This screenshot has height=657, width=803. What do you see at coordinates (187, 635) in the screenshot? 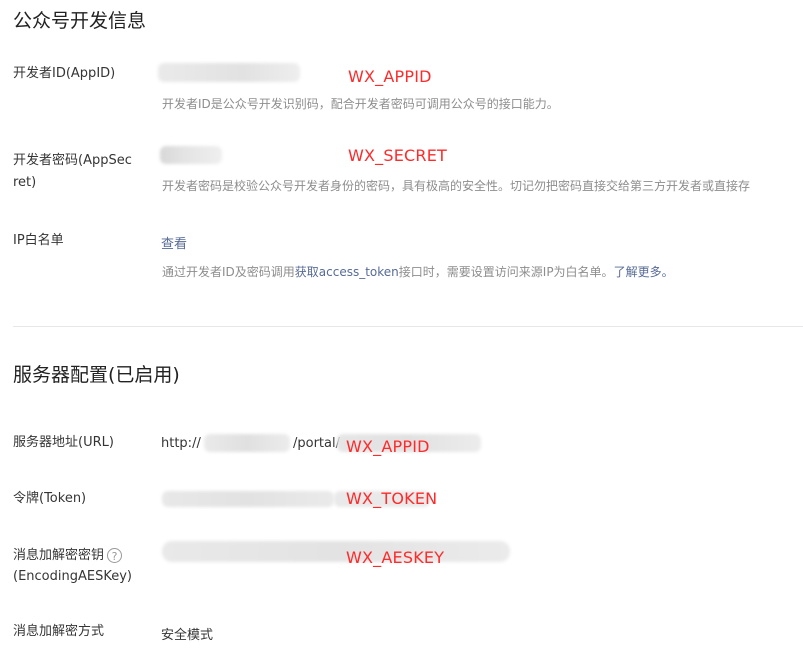
I see `encrypt-mode-value: 安全模式` at bounding box center [187, 635].